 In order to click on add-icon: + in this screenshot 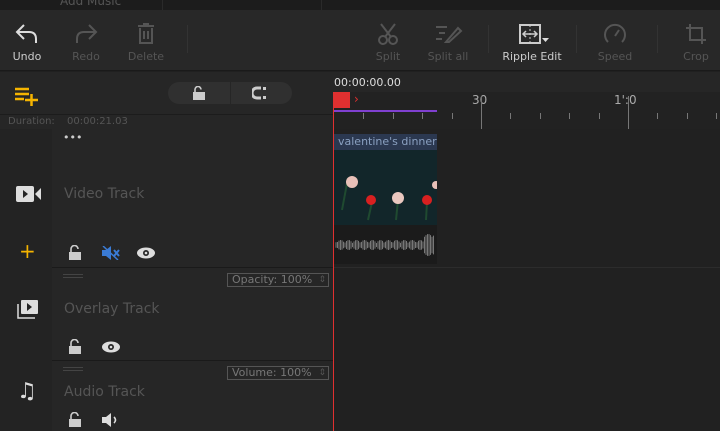, I will do `click(27, 251)`.